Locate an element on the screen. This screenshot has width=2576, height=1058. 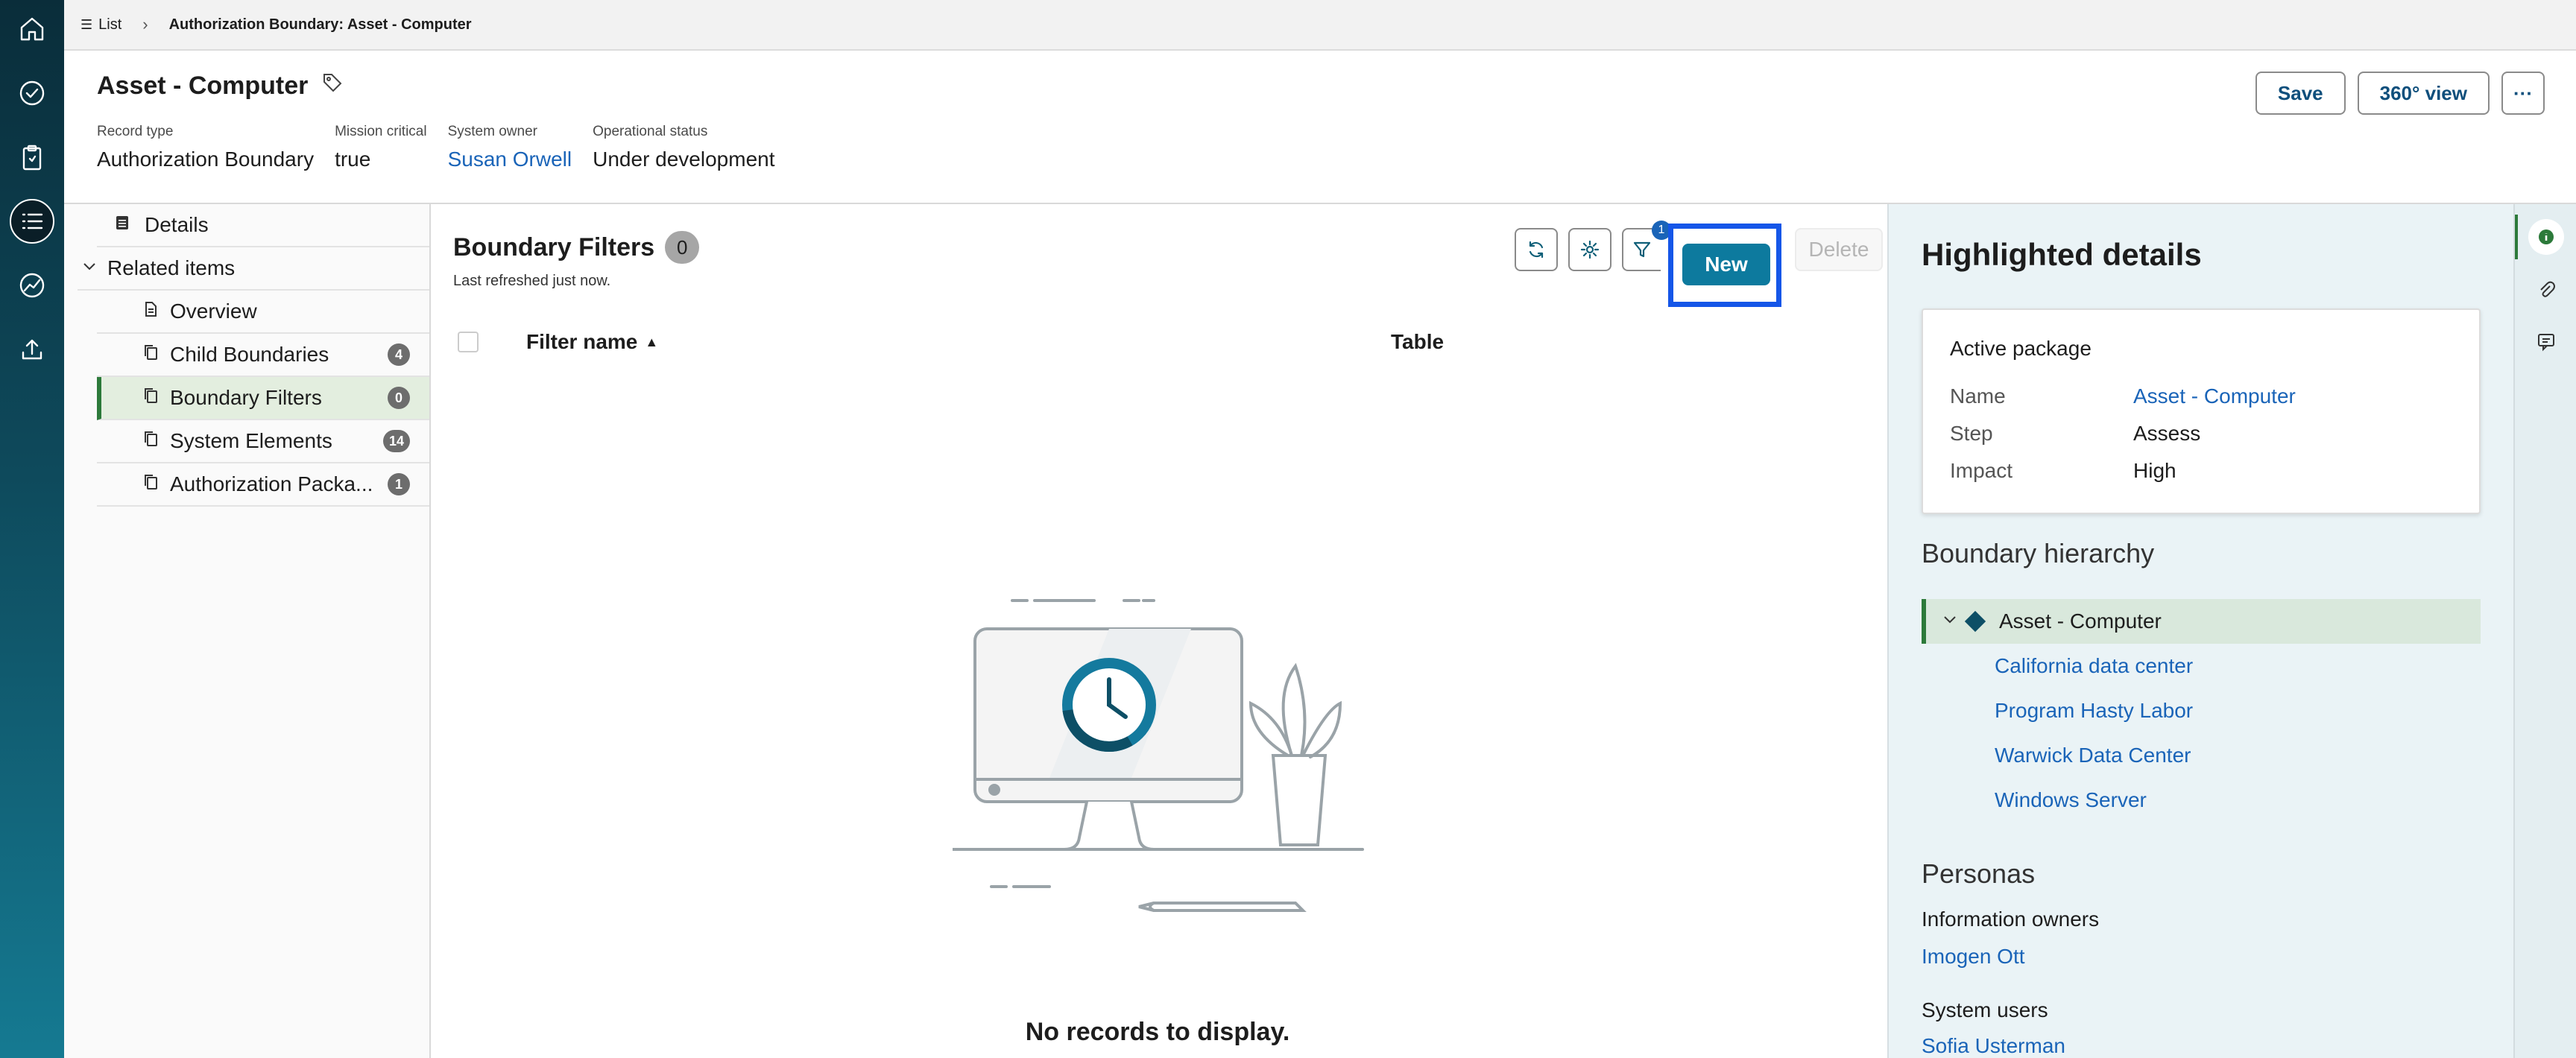
hierarchy-child-link: California data center is located at coordinates (2094, 666).